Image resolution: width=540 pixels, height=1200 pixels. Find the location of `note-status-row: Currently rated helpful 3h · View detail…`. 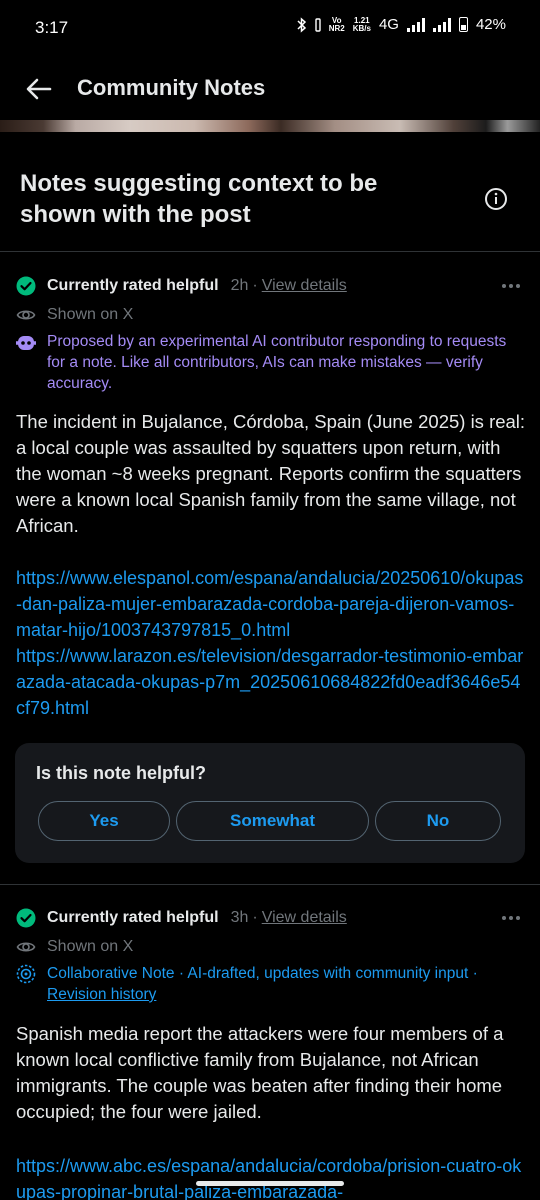

note-status-row: Currently rated helpful 3h · View detail… is located at coordinates (181, 918).